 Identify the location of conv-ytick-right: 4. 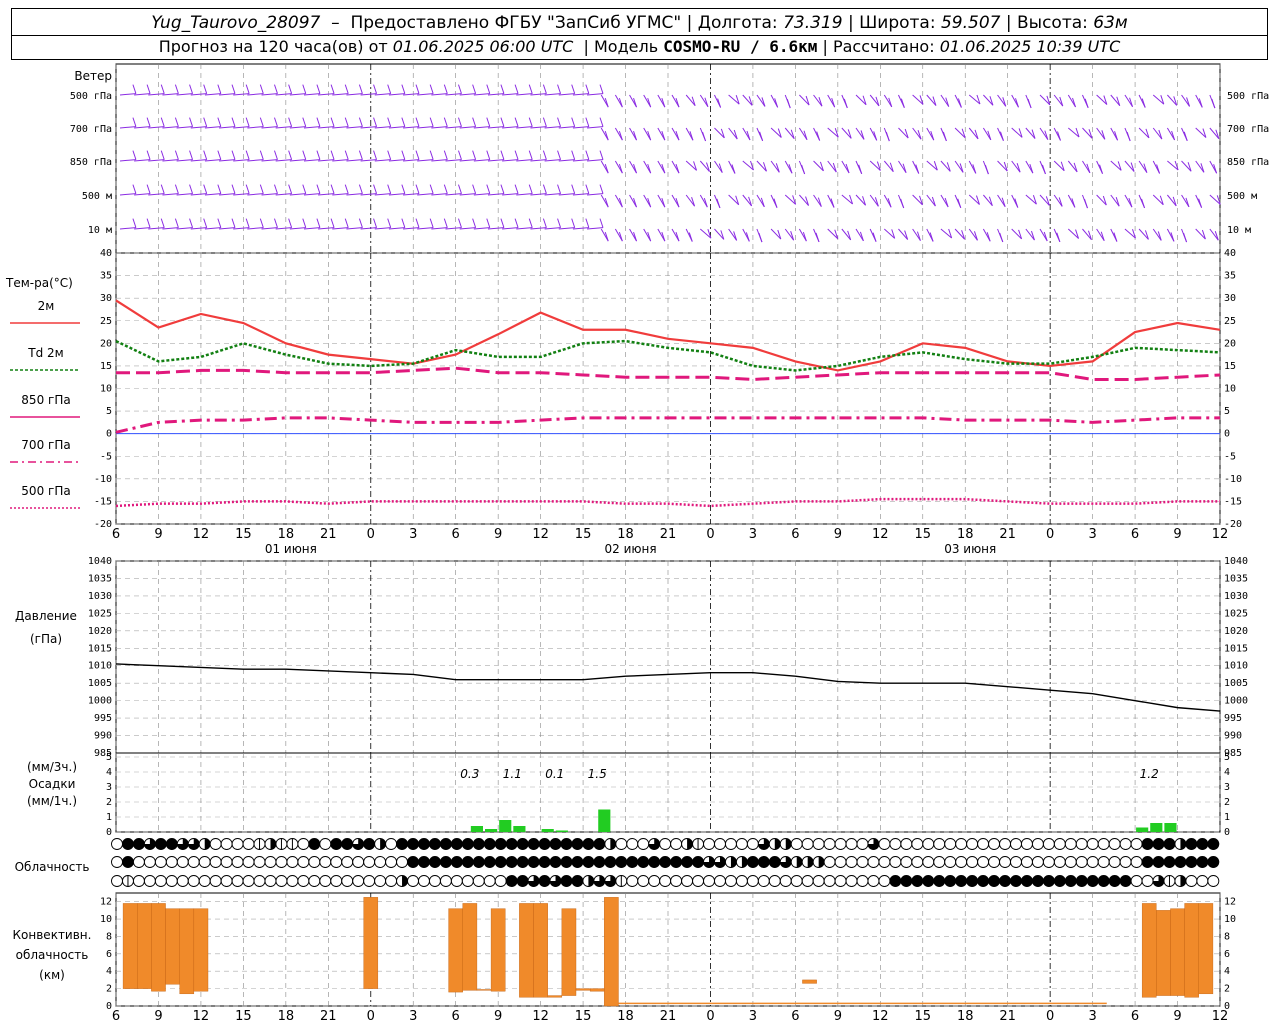
(1227, 971).